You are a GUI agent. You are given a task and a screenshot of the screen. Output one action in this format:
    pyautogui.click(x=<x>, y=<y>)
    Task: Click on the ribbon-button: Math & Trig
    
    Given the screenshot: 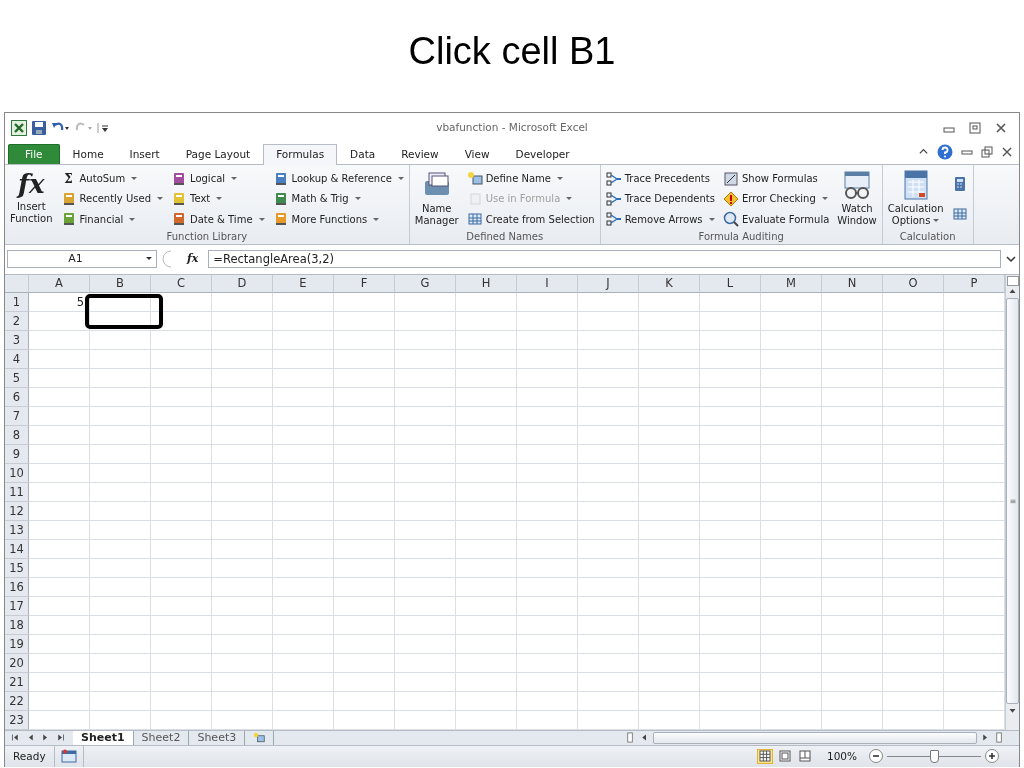 What is the action you would take?
    pyautogui.click(x=338, y=198)
    